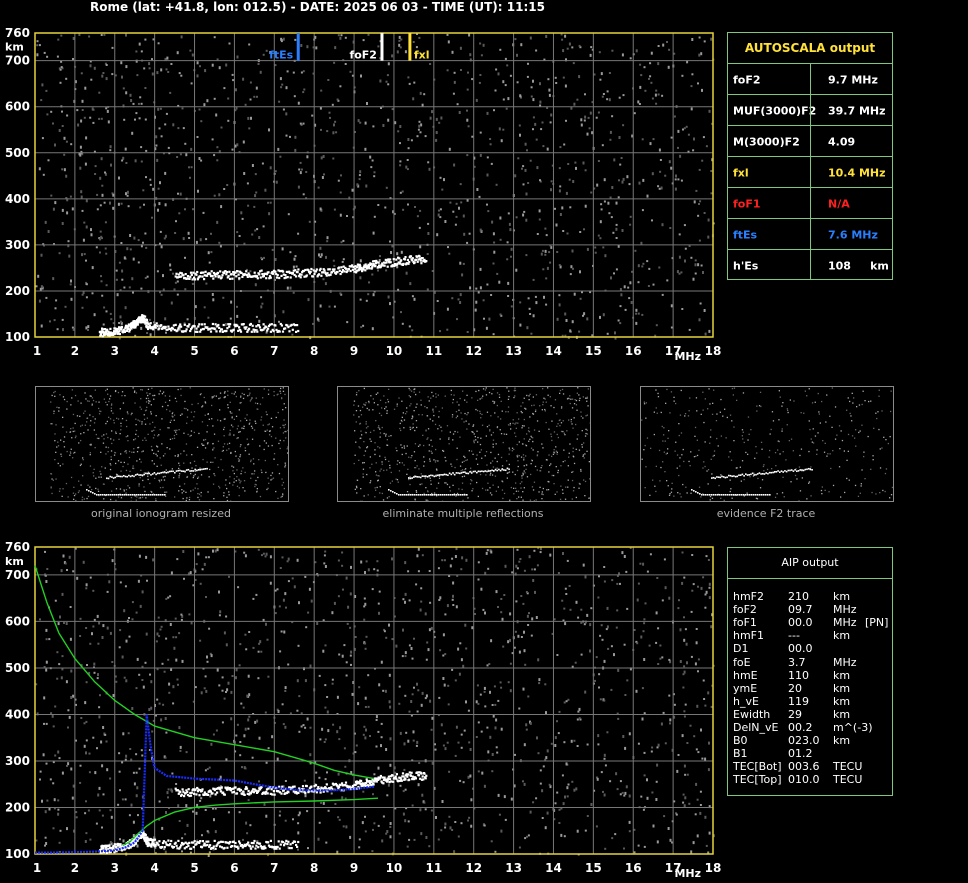 This screenshot has width=968, height=883. What do you see at coordinates (161, 513) in the screenshot?
I see `thumbnail-caption: original ionogram resized` at bounding box center [161, 513].